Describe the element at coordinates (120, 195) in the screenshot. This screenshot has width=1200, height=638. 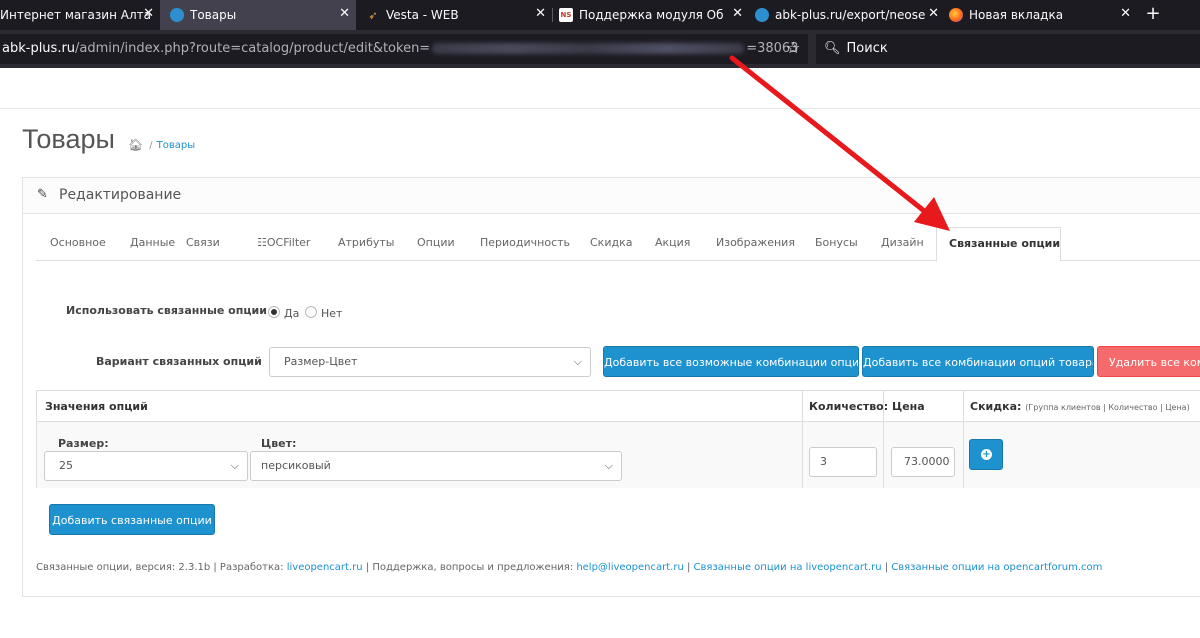
I see `panel-title: Редактирование` at that location.